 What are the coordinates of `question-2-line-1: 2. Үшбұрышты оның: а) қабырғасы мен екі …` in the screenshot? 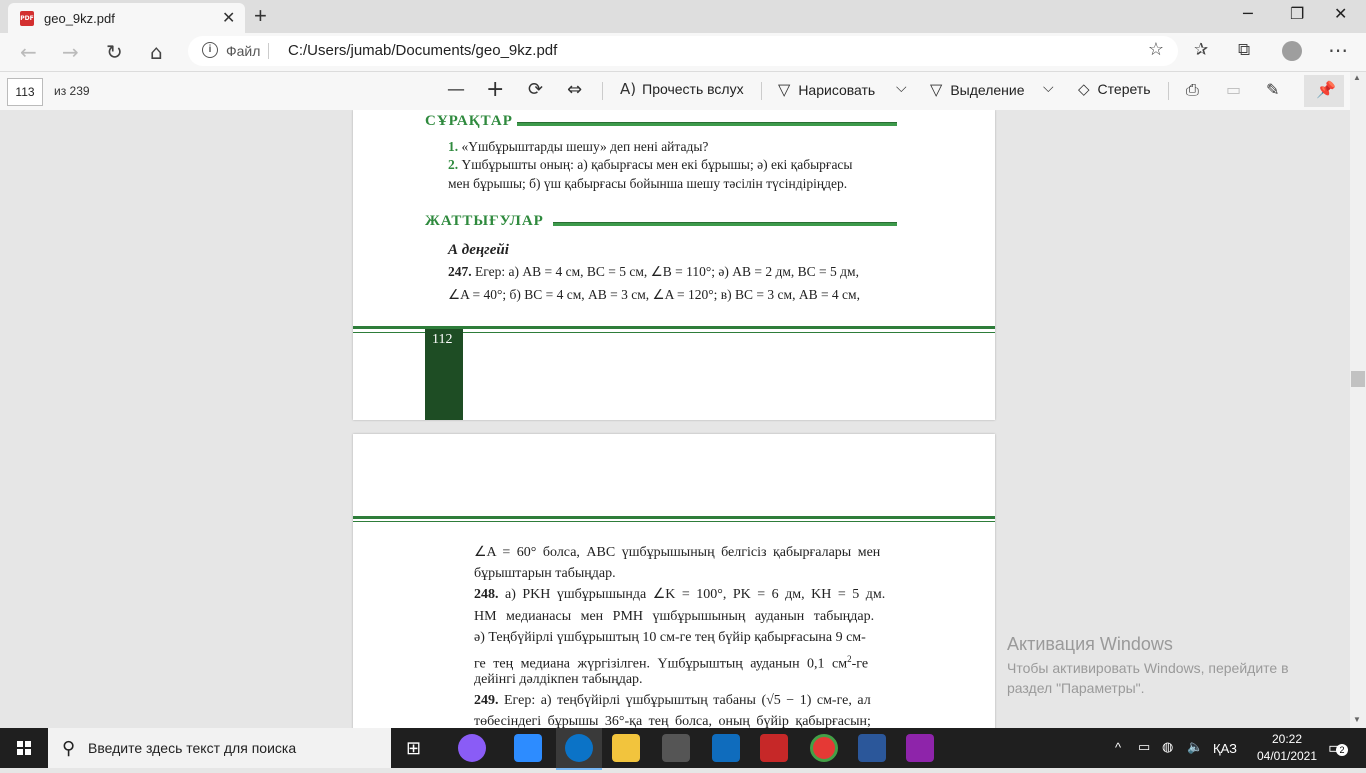 It's located at (650, 164).